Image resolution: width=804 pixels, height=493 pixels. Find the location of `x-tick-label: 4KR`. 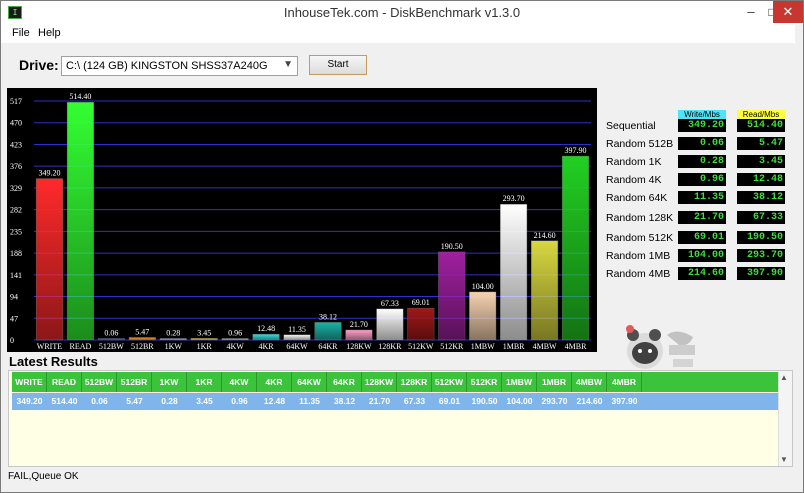

x-tick-label: 4KR is located at coordinates (267, 346).